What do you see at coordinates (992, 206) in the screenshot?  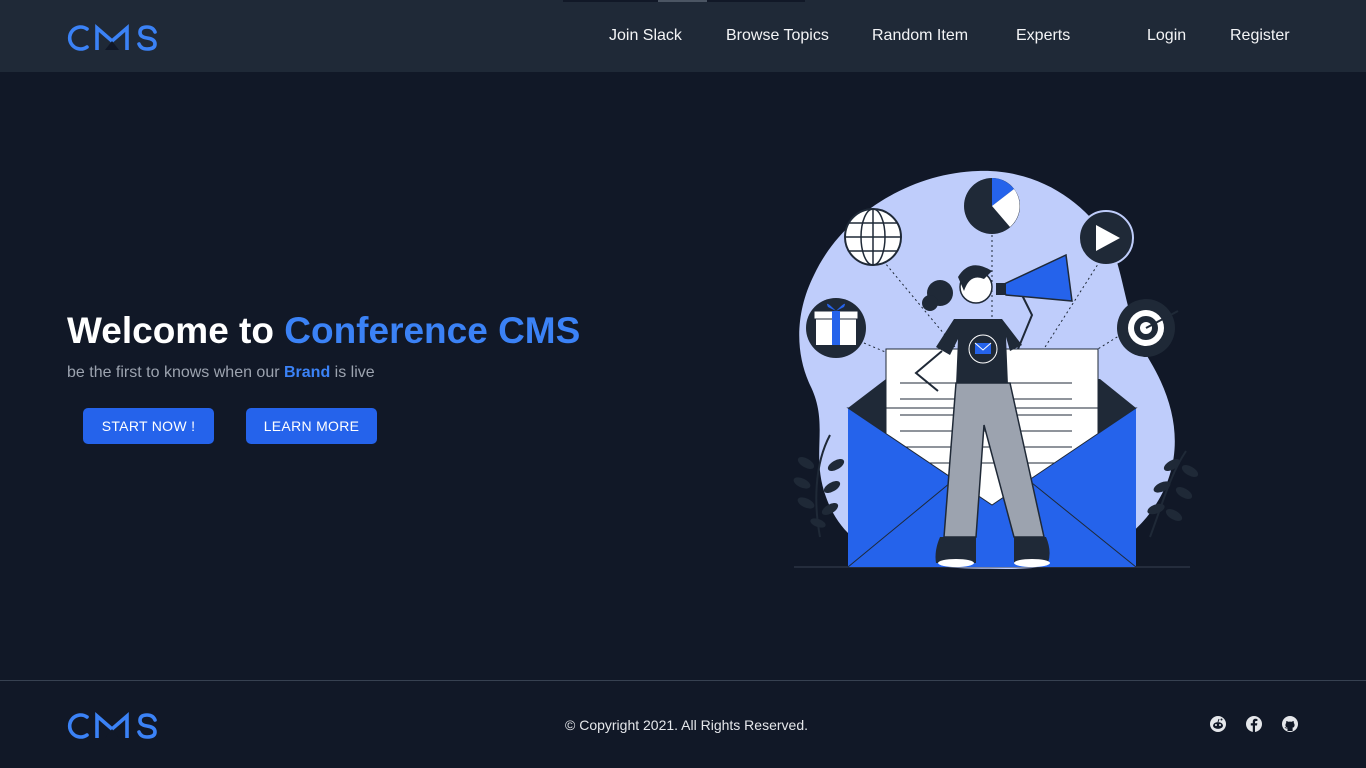 I see `pie-chart-icon` at bounding box center [992, 206].